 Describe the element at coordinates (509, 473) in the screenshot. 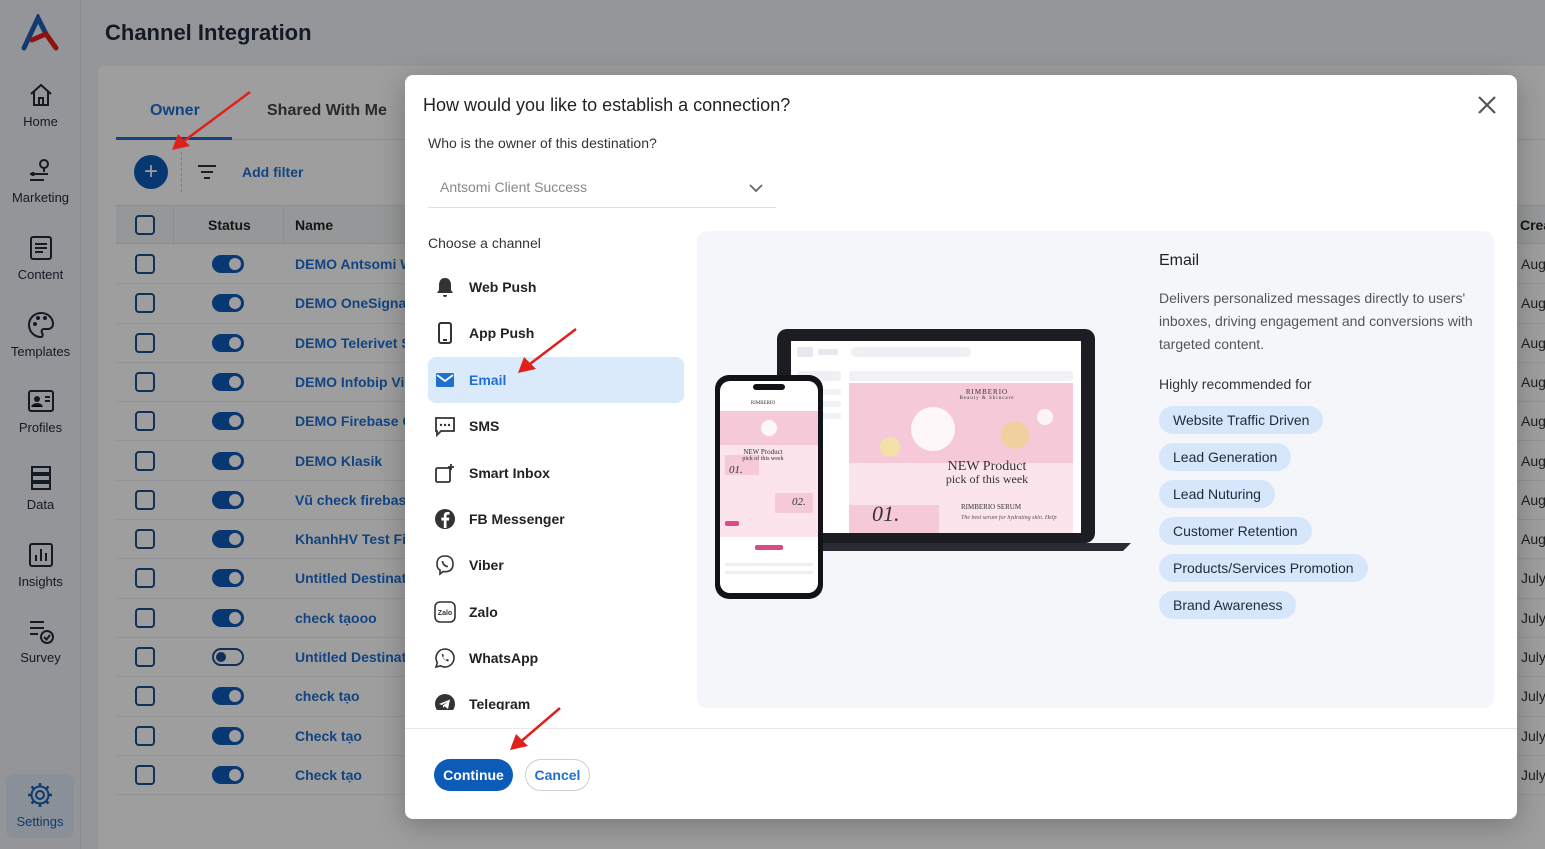

I see `channel-label: Smart Inbox` at that location.